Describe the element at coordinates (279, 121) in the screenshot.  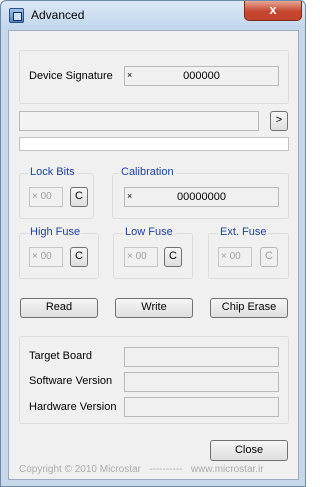
I see `go-button: >` at that location.